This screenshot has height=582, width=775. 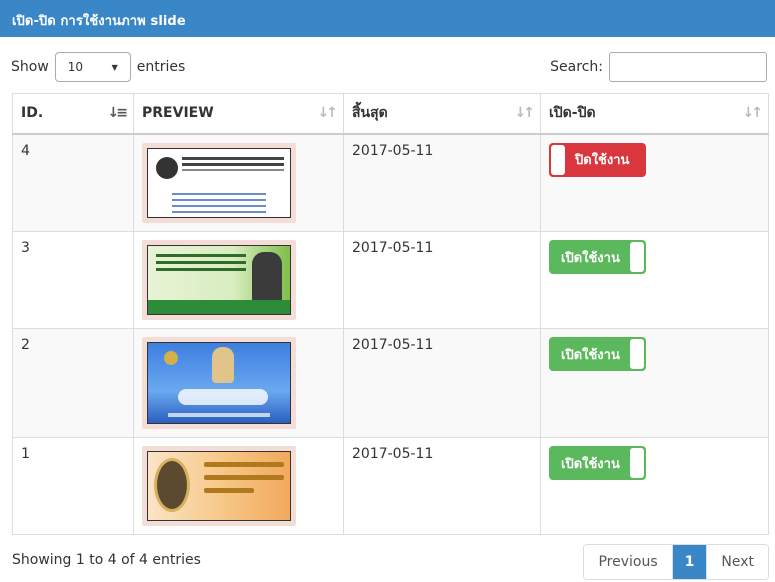 What do you see at coordinates (654, 182) in the screenshot?
I see `cell-toggle: ปิดใช้งาน` at bounding box center [654, 182].